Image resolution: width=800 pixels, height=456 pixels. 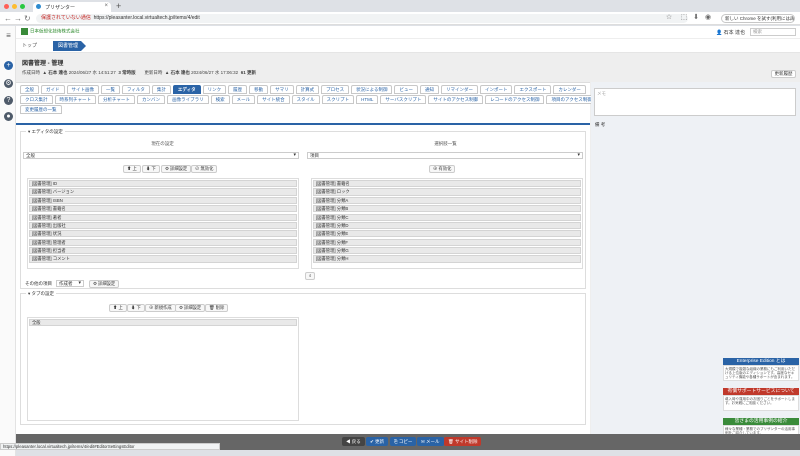 I want to click on search-icon: ⌕, so click(x=310, y=276).